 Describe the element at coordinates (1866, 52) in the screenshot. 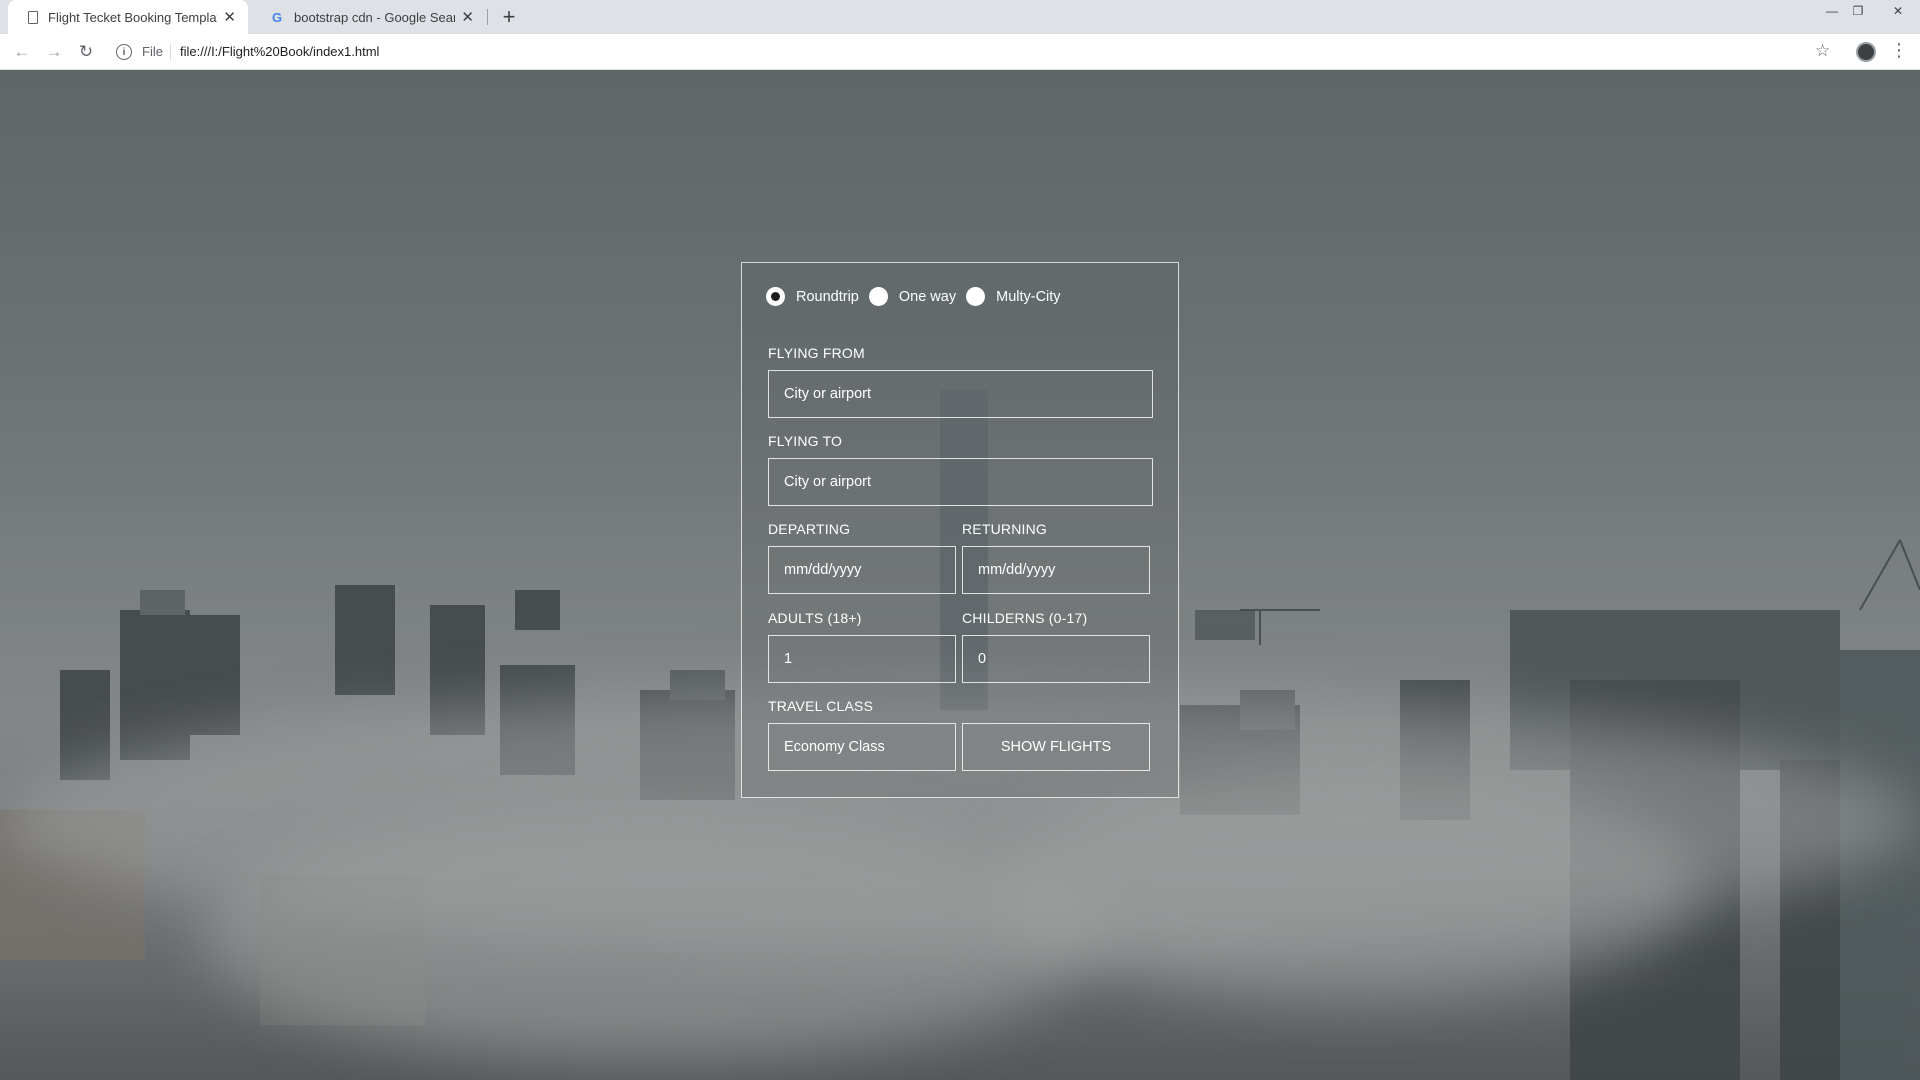

I see `profile-avatar-icon` at that location.